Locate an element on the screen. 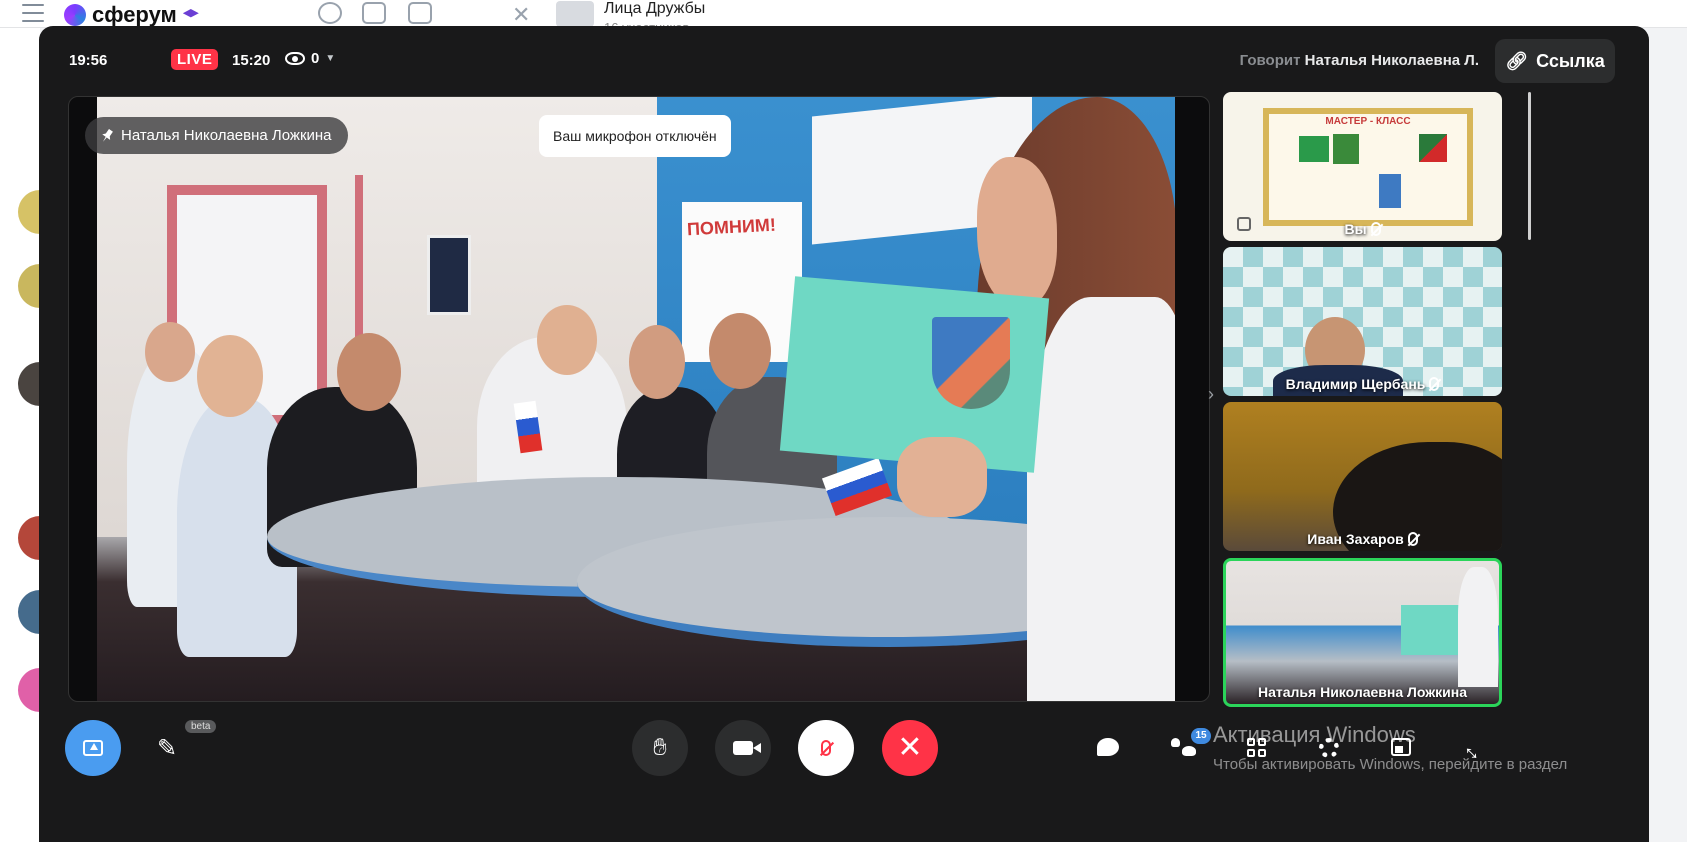  chat-icon is located at coordinates (1108, 747).